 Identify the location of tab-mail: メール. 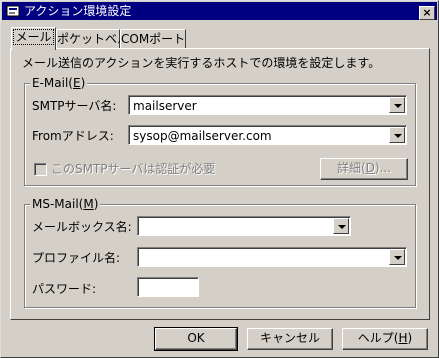
(33, 38).